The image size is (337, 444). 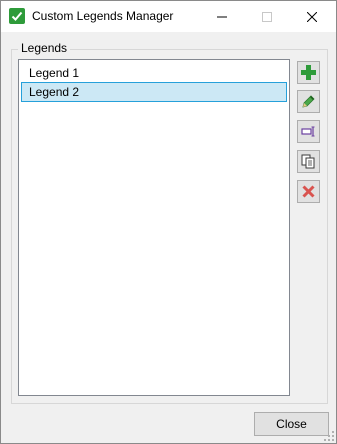 I want to click on plus-icon, so click(x=308, y=72).